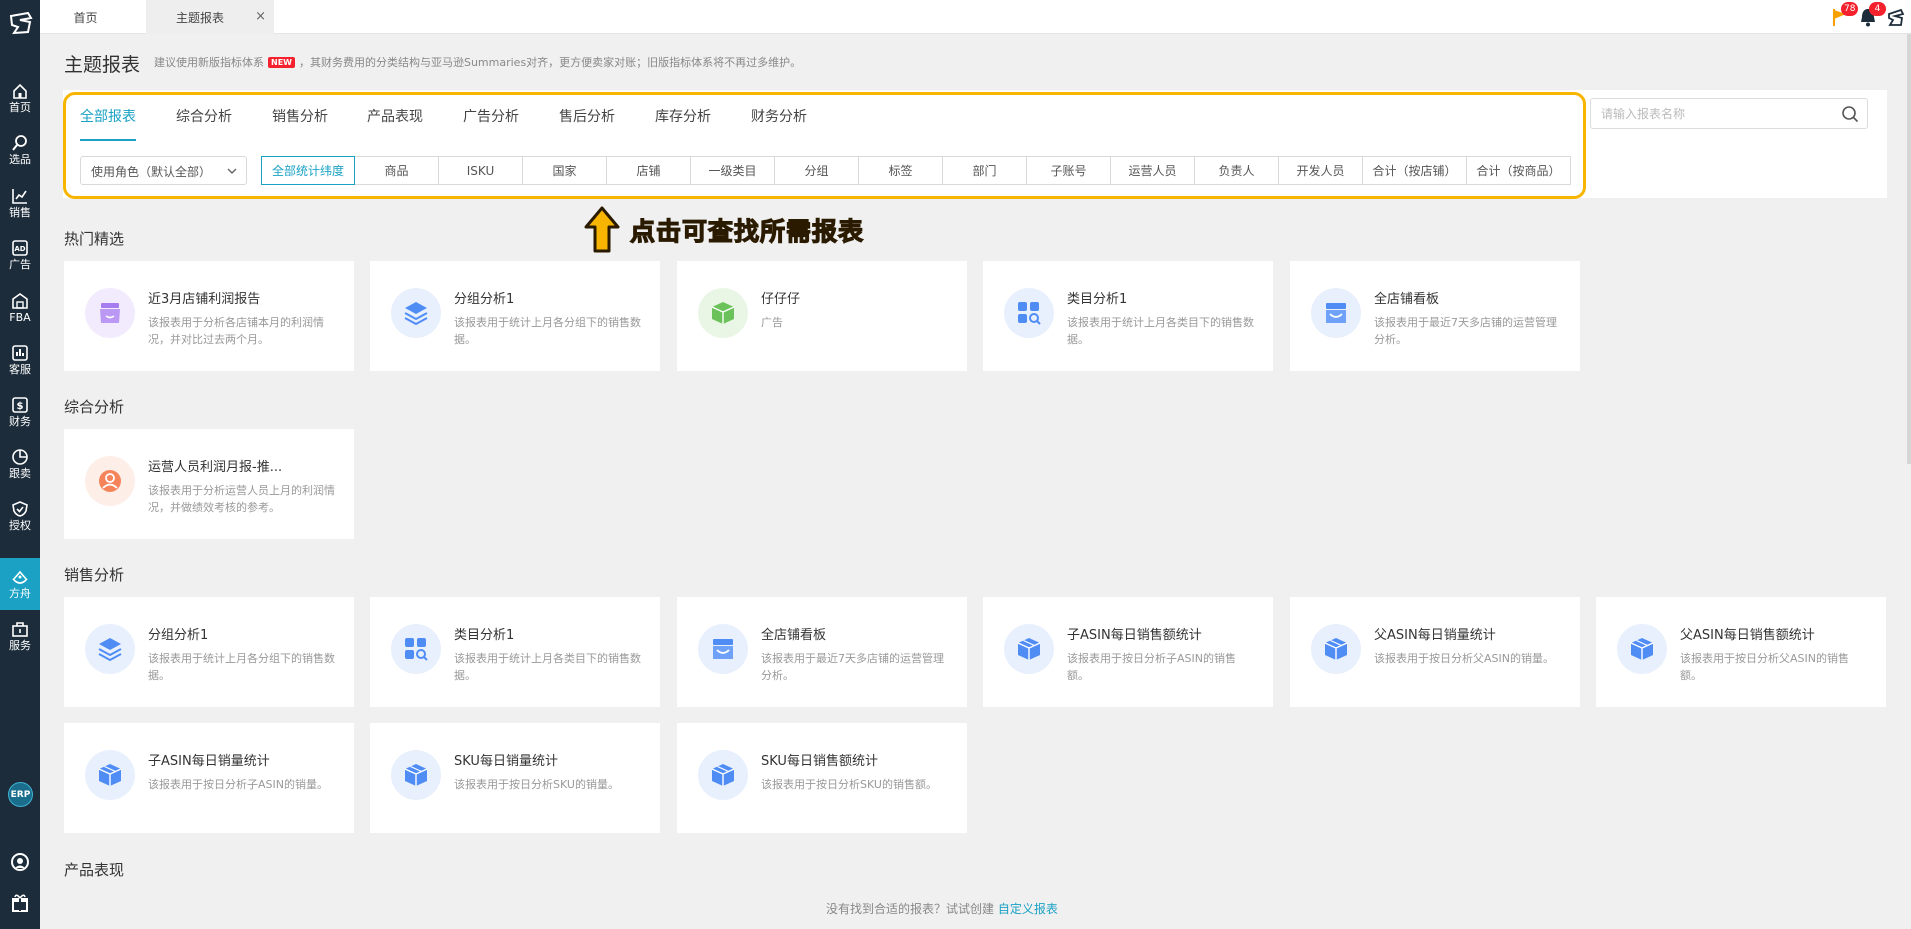 This screenshot has width=1911, height=929. What do you see at coordinates (416, 313) in the screenshot?
I see `layers-icon` at bounding box center [416, 313].